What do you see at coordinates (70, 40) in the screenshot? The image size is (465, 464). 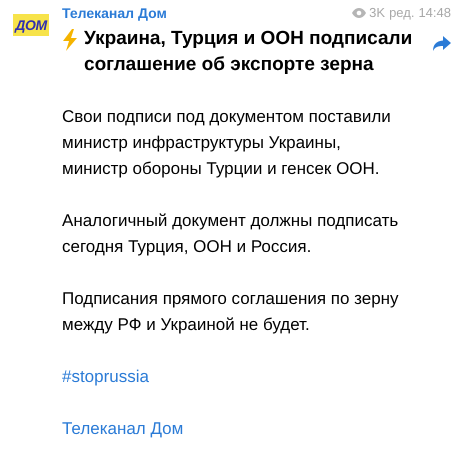 I see `lightning-icon` at bounding box center [70, 40].